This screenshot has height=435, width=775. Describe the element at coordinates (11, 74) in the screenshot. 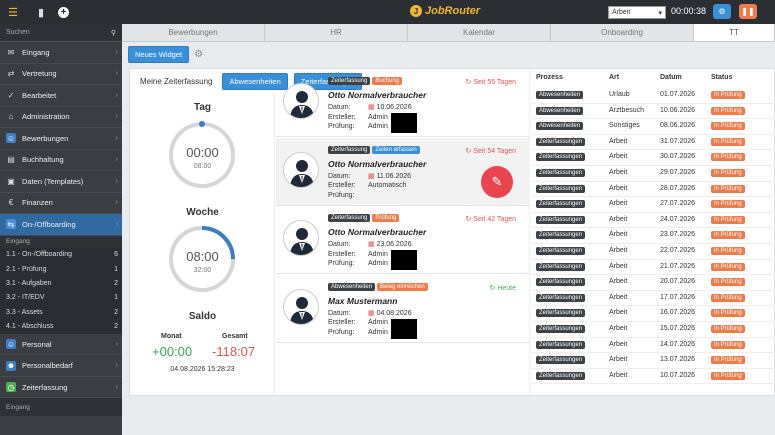

I see `deputy-icon: ⇄` at that location.